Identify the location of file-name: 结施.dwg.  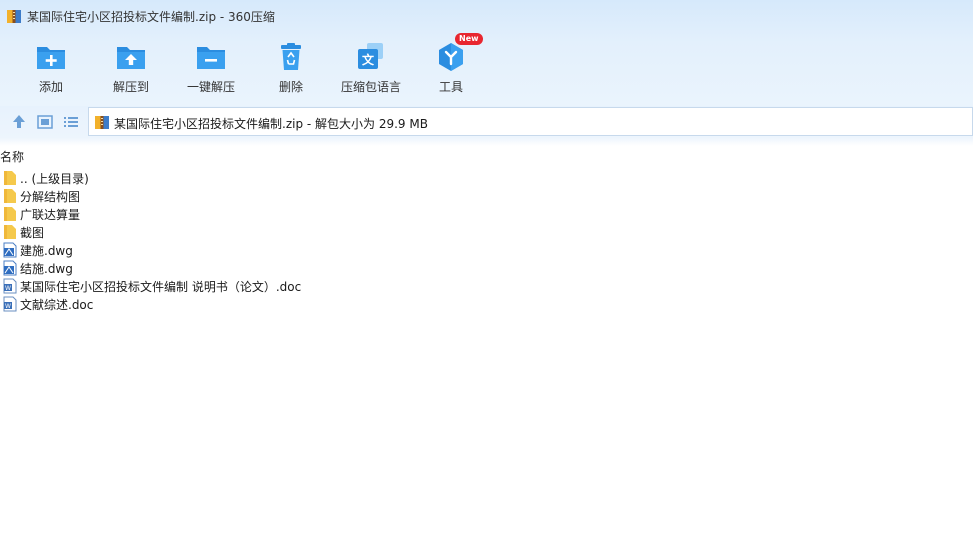
(46, 269).